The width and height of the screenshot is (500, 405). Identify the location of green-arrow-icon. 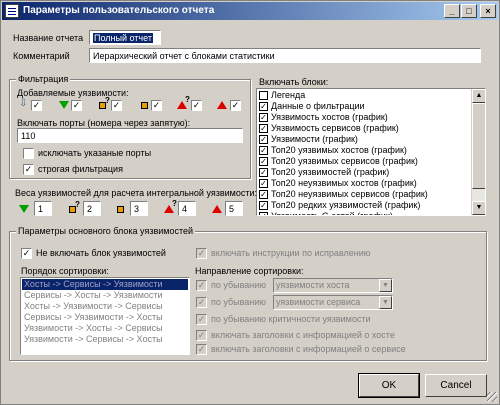
(64, 105).